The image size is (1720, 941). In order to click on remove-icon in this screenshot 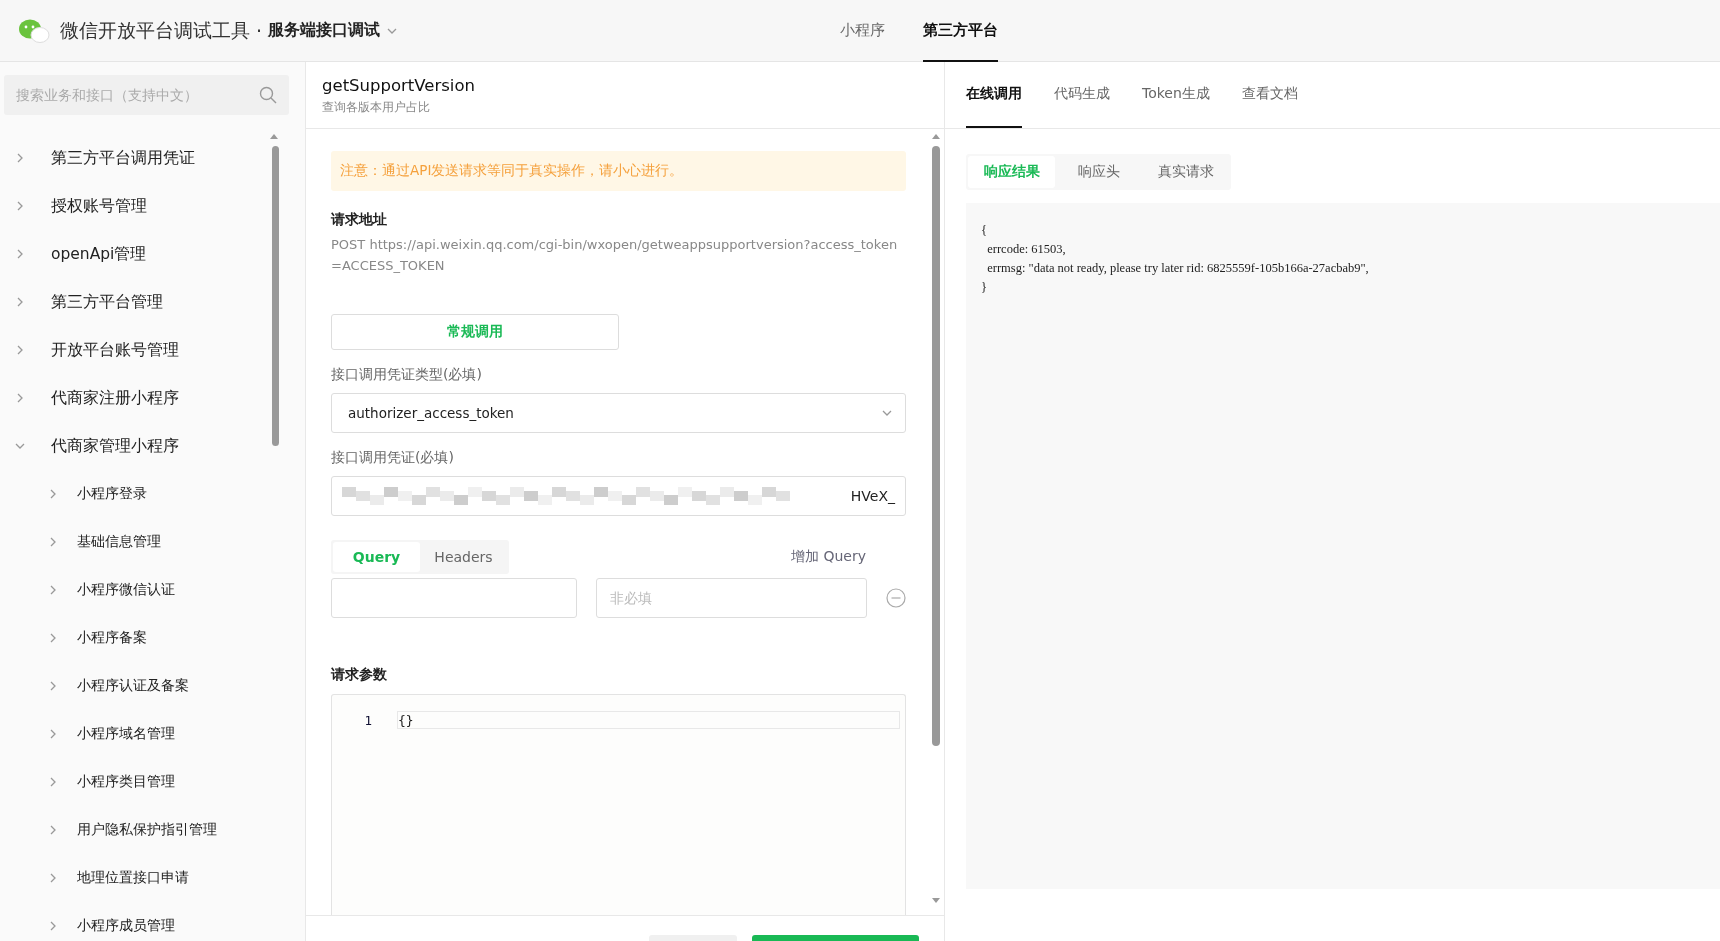, I will do `click(896, 598)`.